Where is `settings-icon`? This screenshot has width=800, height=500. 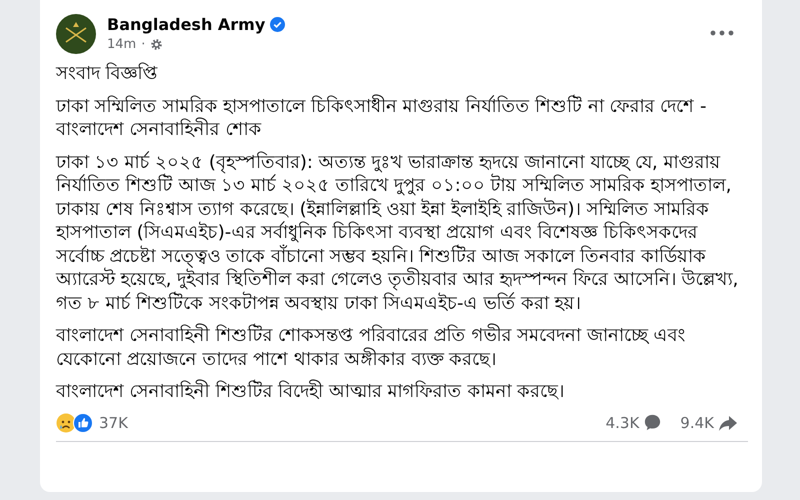
settings-icon is located at coordinates (157, 44).